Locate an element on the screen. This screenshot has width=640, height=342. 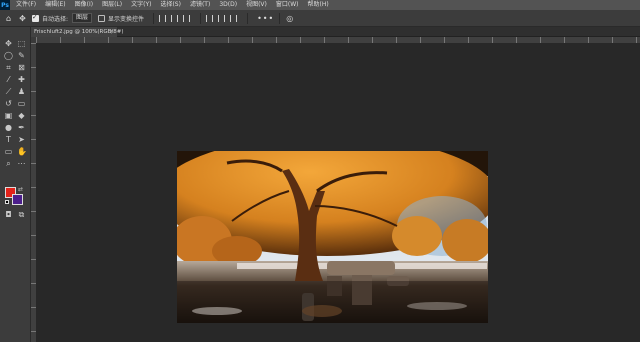
show-transform-checkbox is located at coordinates (102, 18).